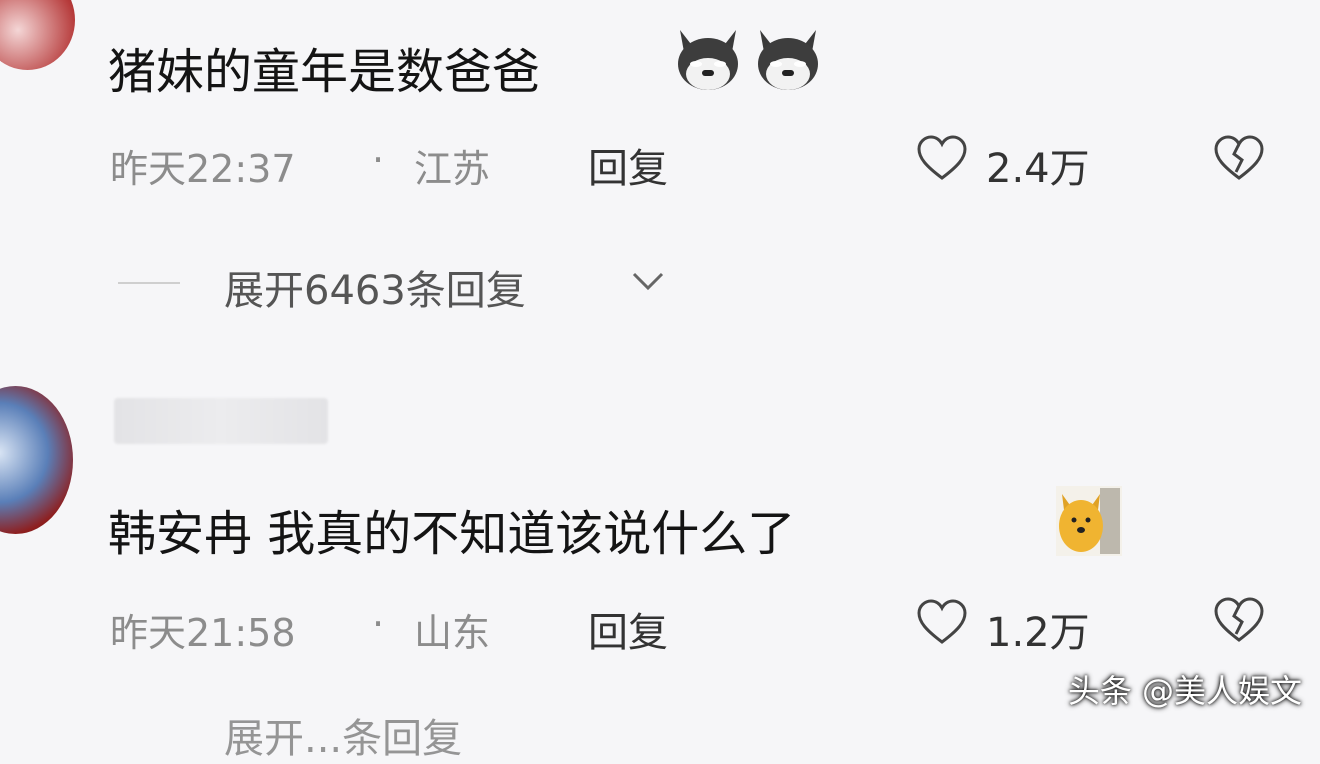 This screenshot has height=764, width=1320. I want to click on like-count: 1.2万, so click(1038, 633).